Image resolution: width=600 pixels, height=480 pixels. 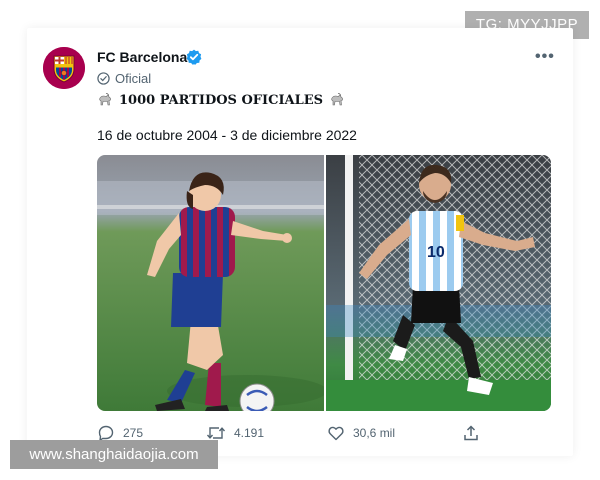 I want to click on svg-text: 10, so click(x=436, y=252).